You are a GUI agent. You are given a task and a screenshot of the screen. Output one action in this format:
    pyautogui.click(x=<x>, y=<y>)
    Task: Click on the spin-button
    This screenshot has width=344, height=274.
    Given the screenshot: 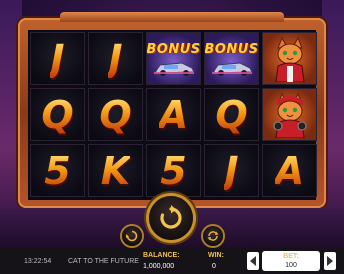 What is the action you would take?
    pyautogui.click(x=171, y=218)
    